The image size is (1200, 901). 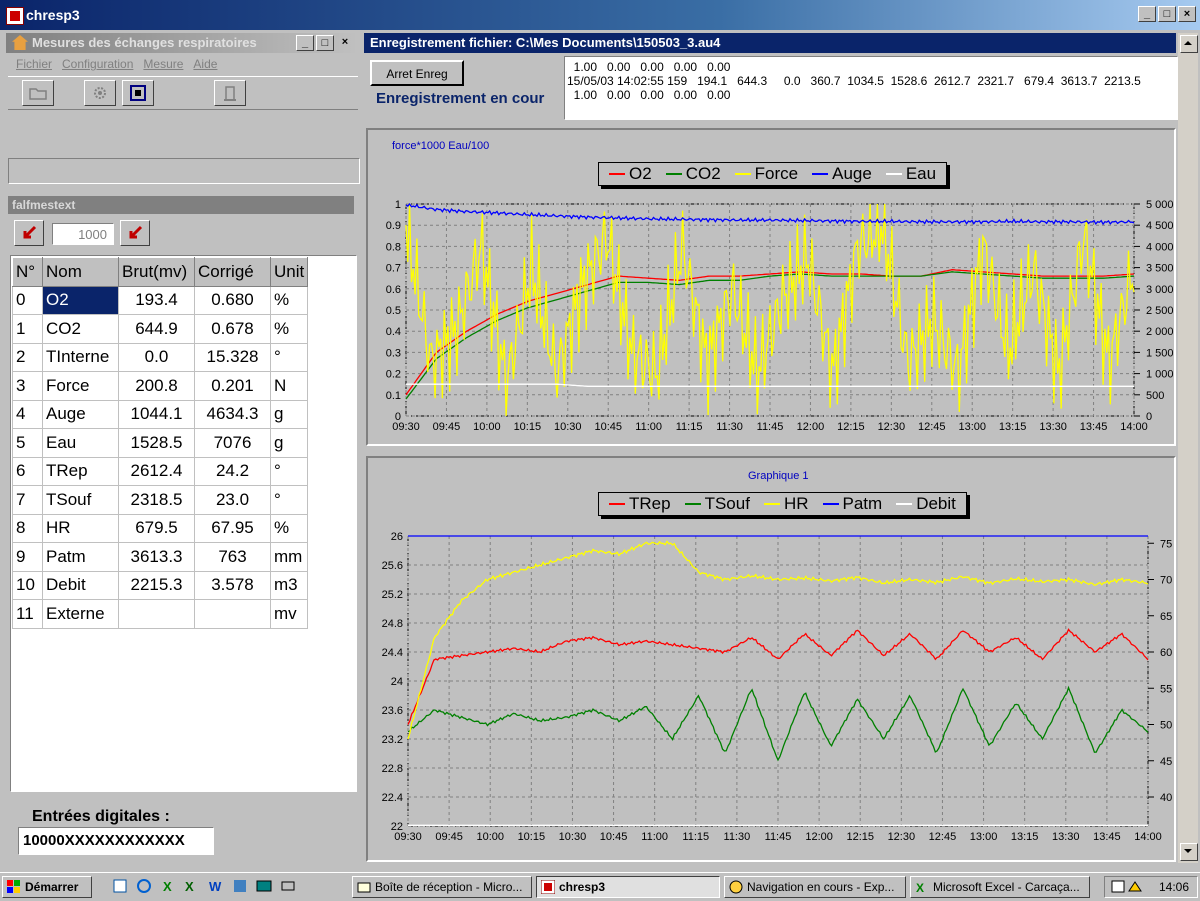 What do you see at coordinates (1128, 887) in the screenshot?
I see `tray-icons` at bounding box center [1128, 887].